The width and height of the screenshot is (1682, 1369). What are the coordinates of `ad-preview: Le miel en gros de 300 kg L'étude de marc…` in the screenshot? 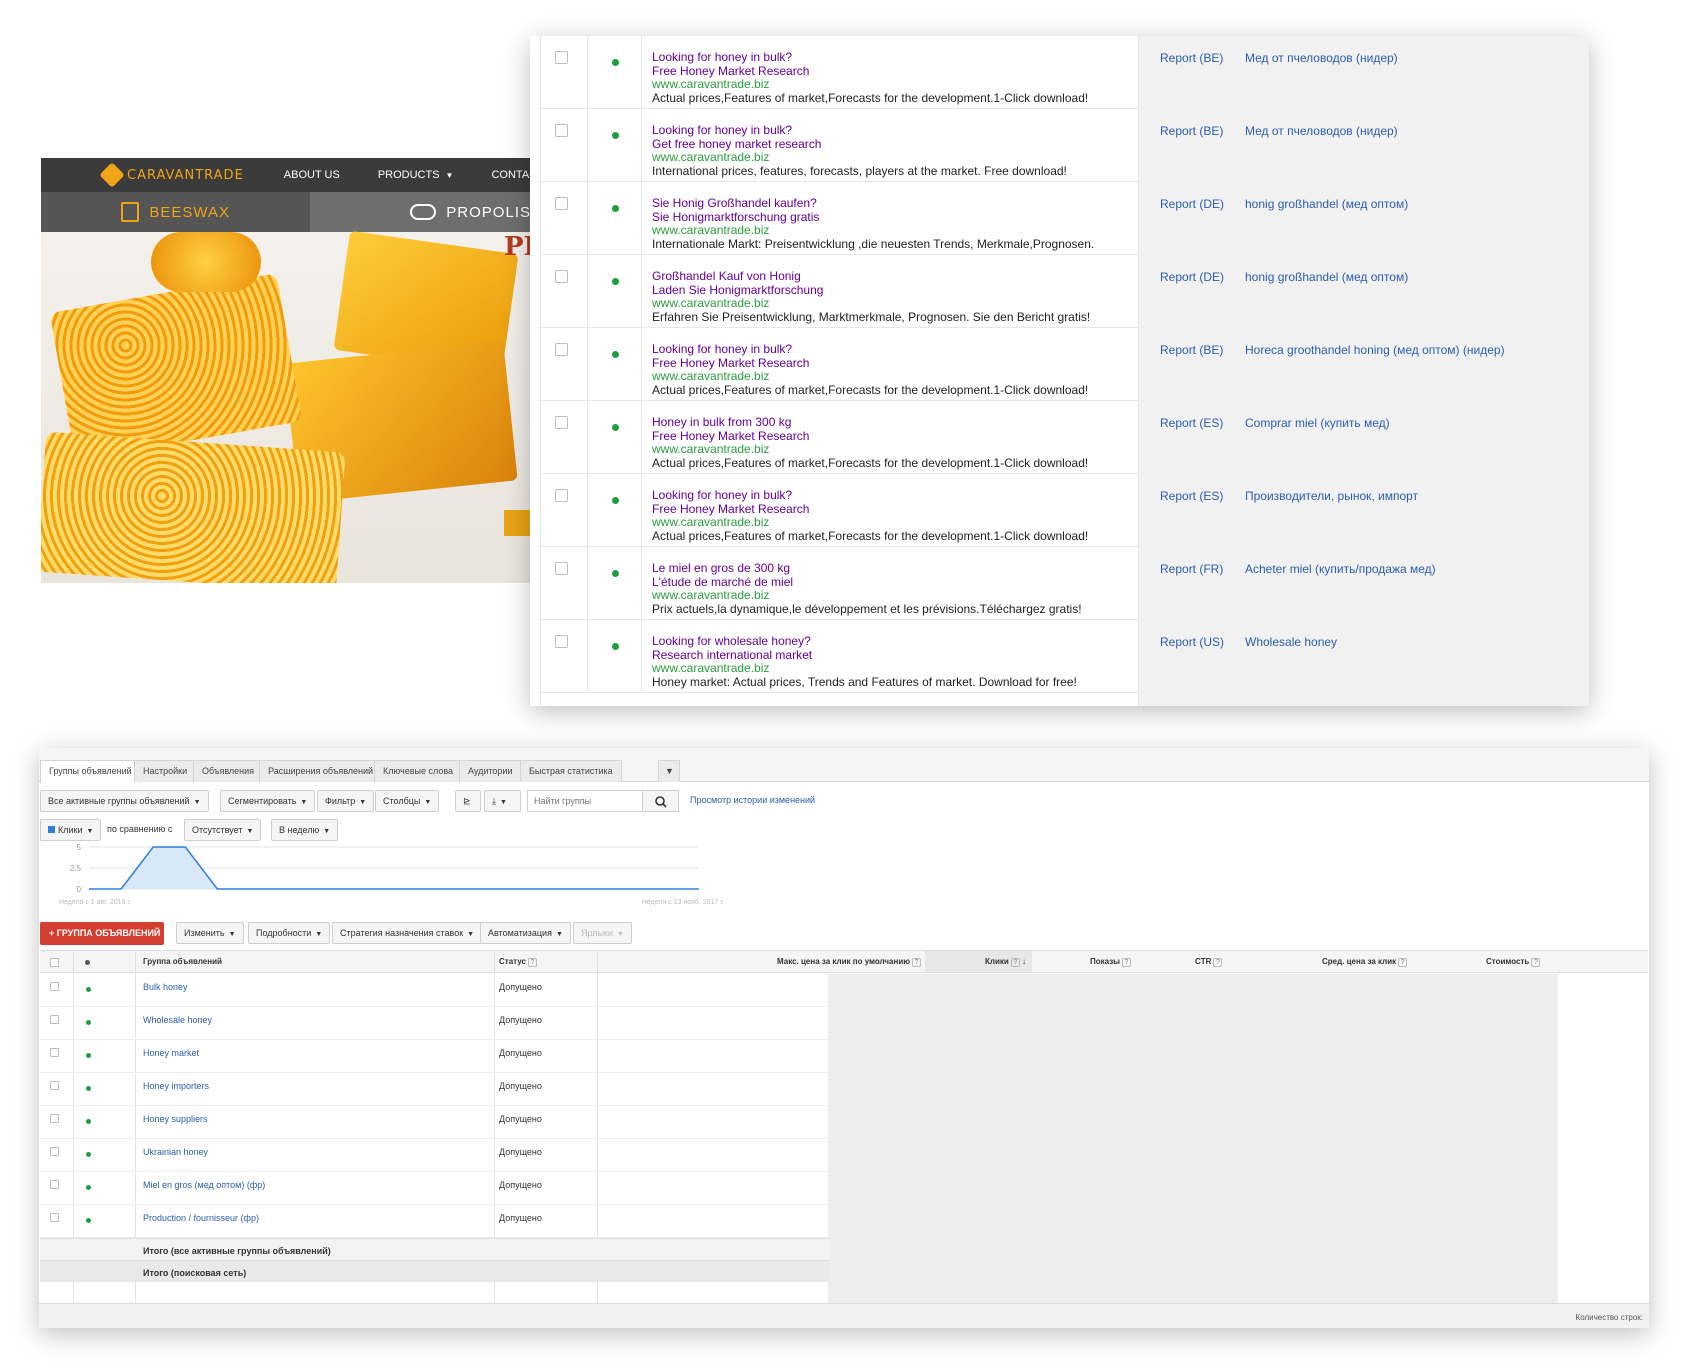 It's located at (867, 589).